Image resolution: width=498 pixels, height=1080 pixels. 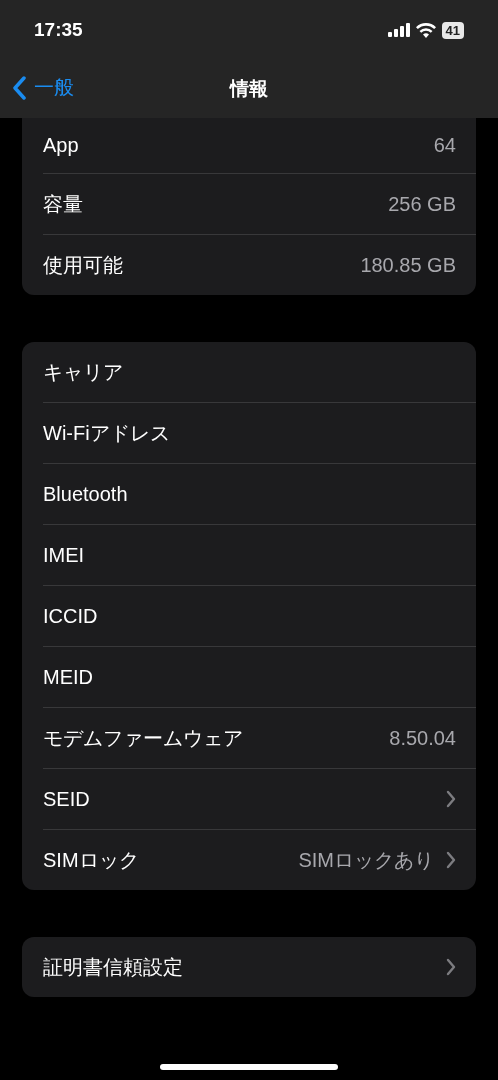 I want to click on page-title: 情報, so click(x=249, y=89).